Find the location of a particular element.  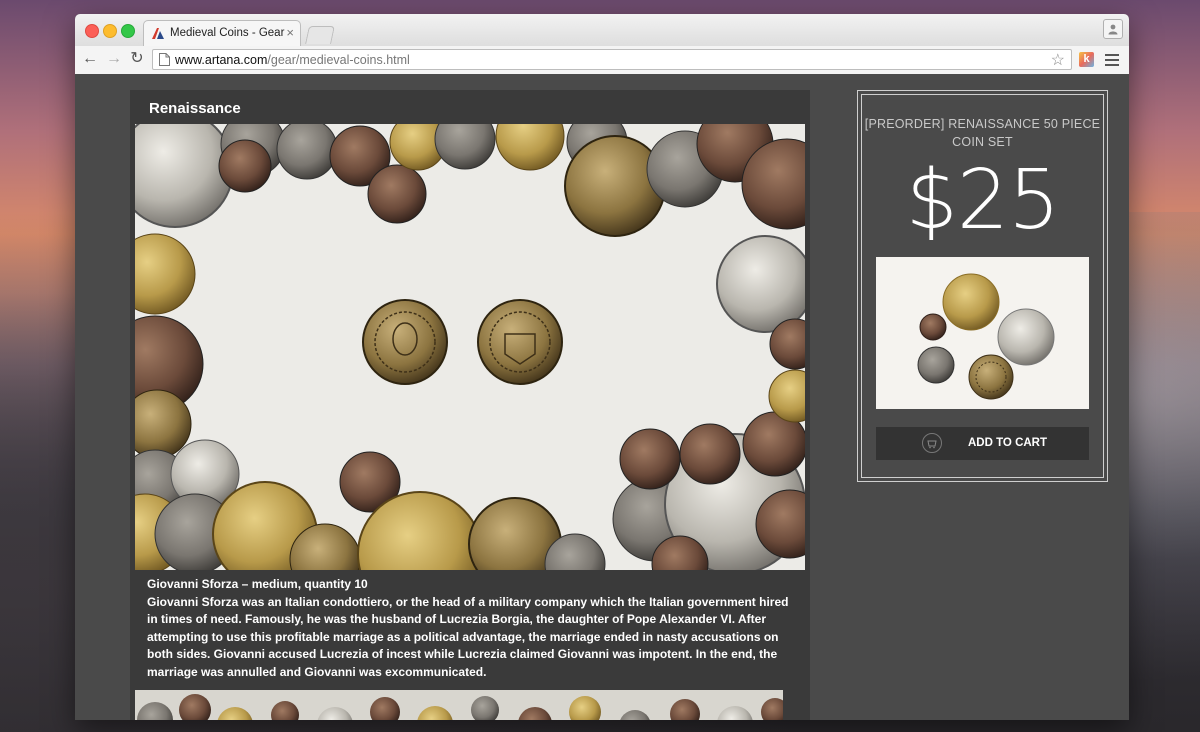

page-icon is located at coordinates (164, 59).